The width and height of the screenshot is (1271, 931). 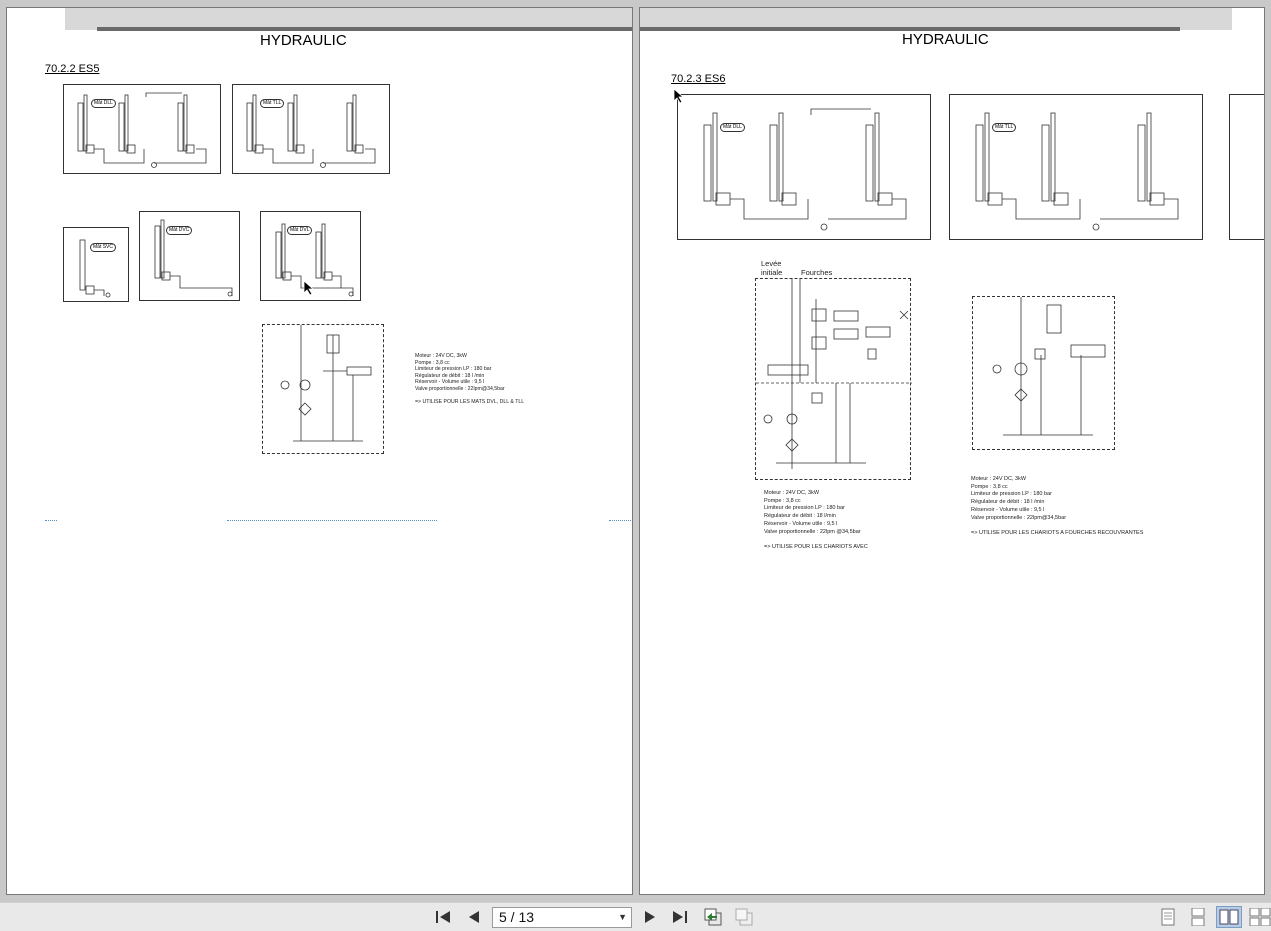 What do you see at coordinates (812, 531) in the screenshot?
I see `spec-line: Valve proportionnelle : 22lpm @34,5bar` at bounding box center [812, 531].